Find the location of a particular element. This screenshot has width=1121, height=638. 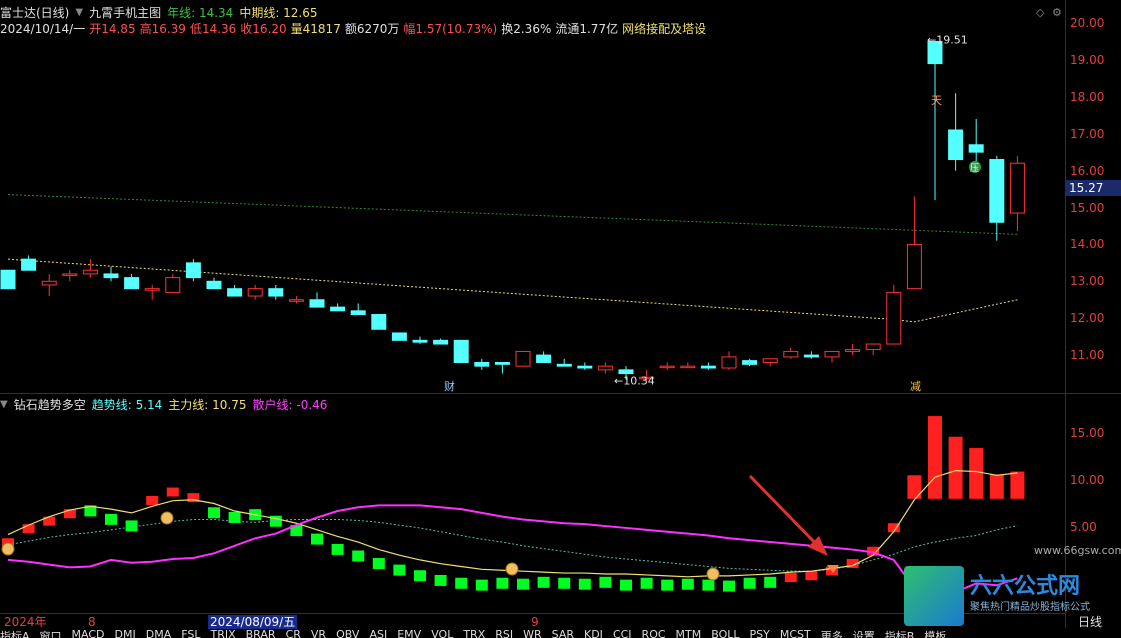

indicator-tab: 更多 is located at coordinates (832, 633).